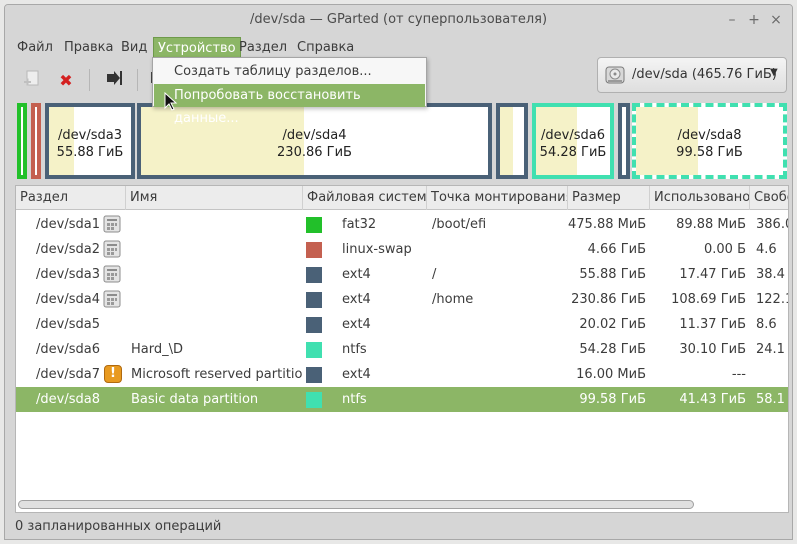 Image resolution: width=797 pixels, height=544 pixels. What do you see at coordinates (195, 399) in the screenshot?
I see `cell-name: Basic data partition` at bounding box center [195, 399].